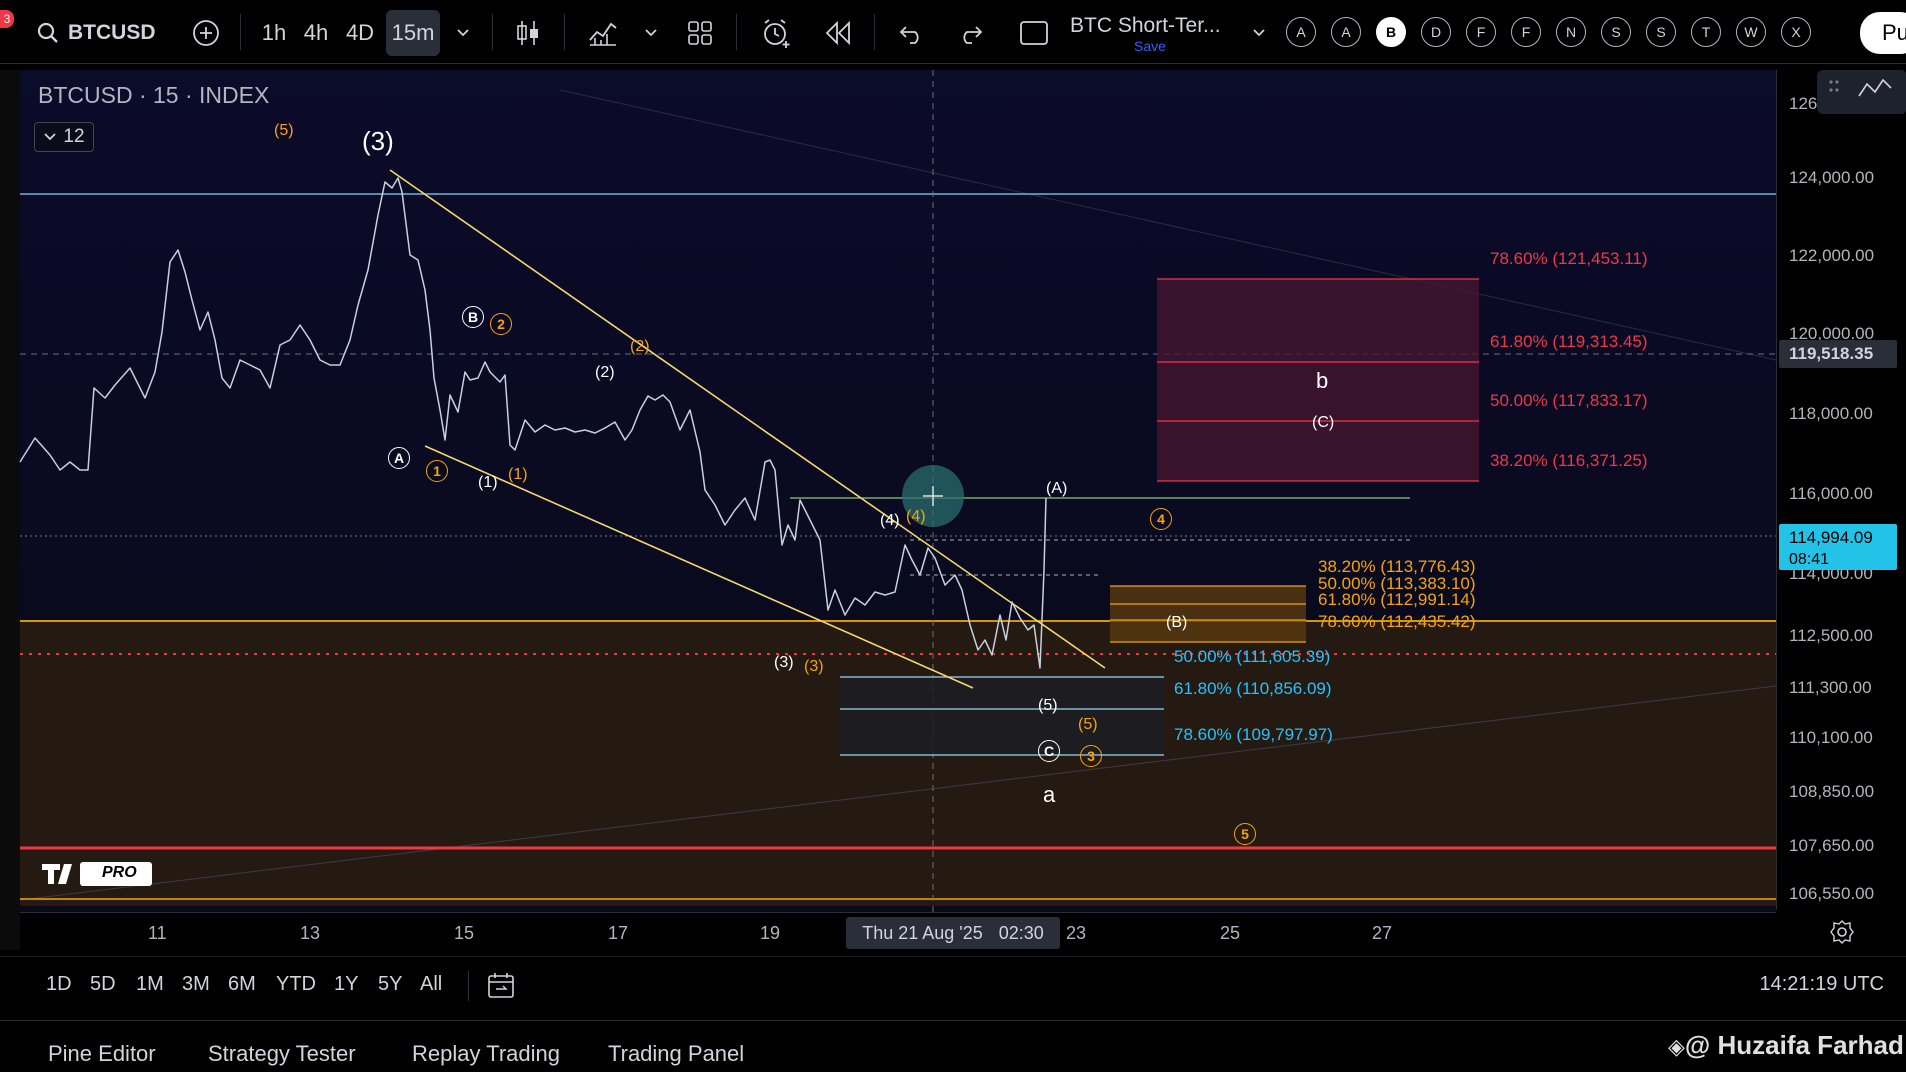  Describe the element at coordinates (242, 984) in the screenshot. I see `range-6m: 6M` at that location.